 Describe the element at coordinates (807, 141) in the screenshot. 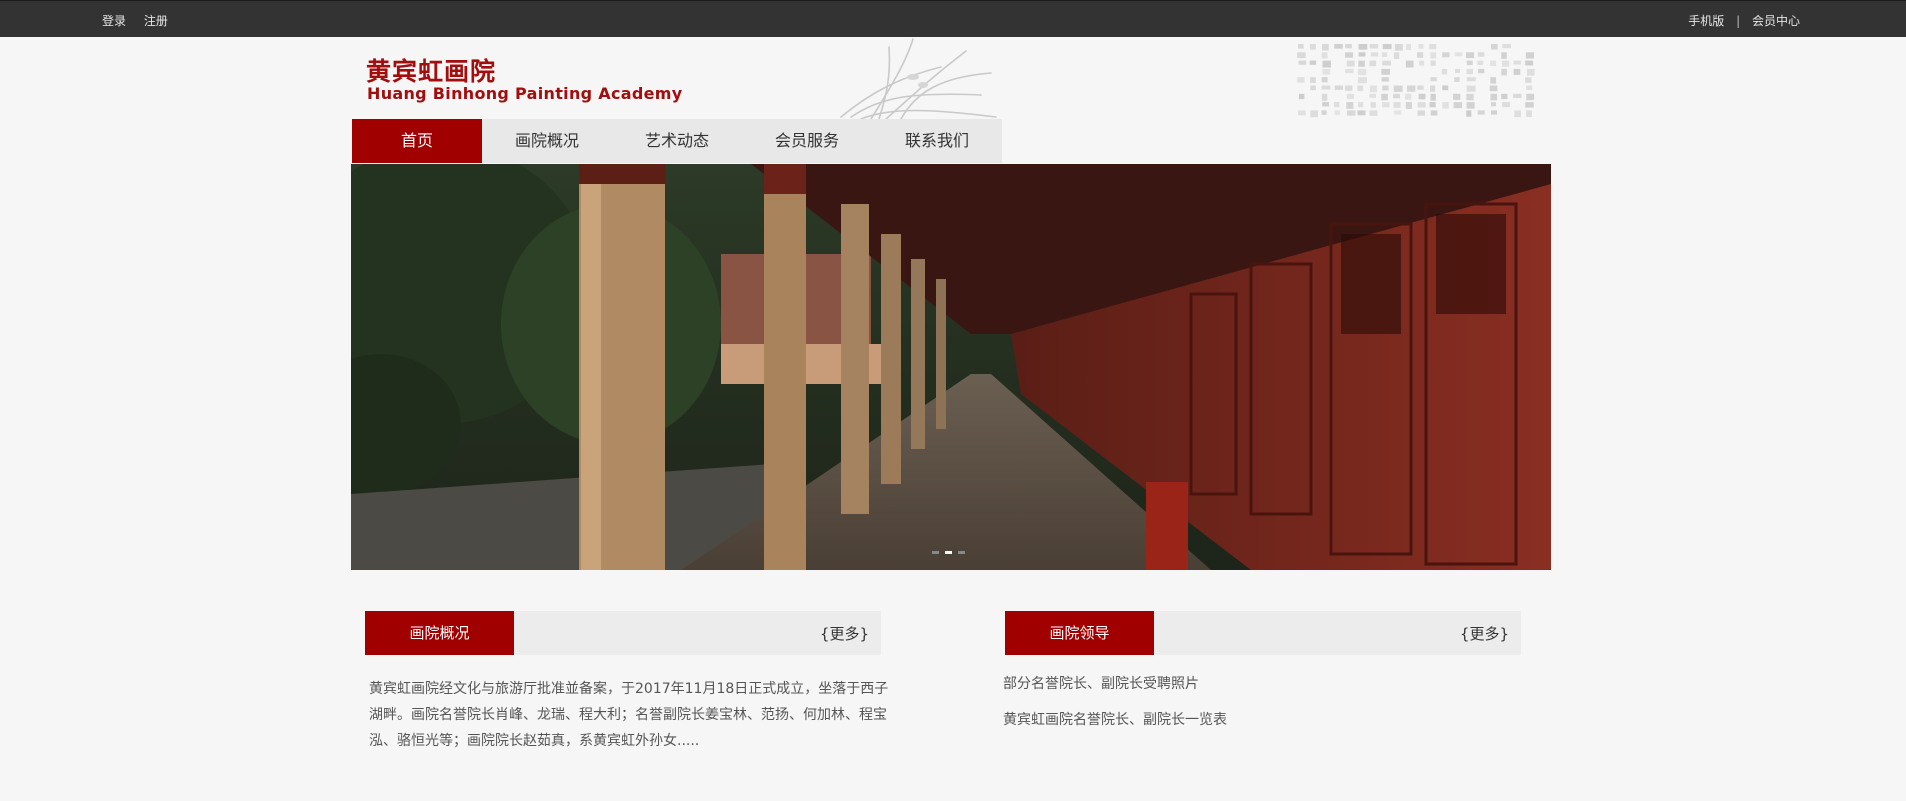

I see `nav-member-service: 会员服务` at that location.